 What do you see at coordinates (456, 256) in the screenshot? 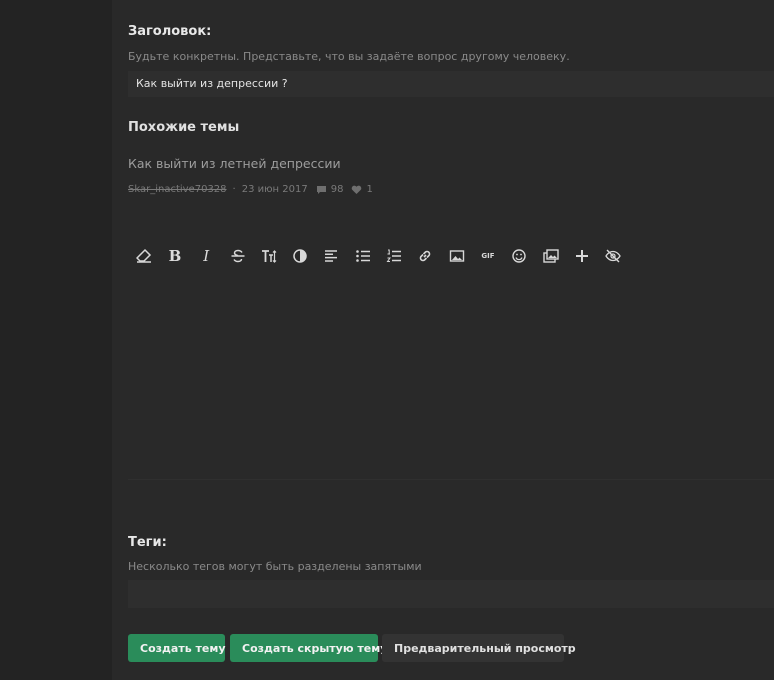
I see `image-icon` at bounding box center [456, 256].